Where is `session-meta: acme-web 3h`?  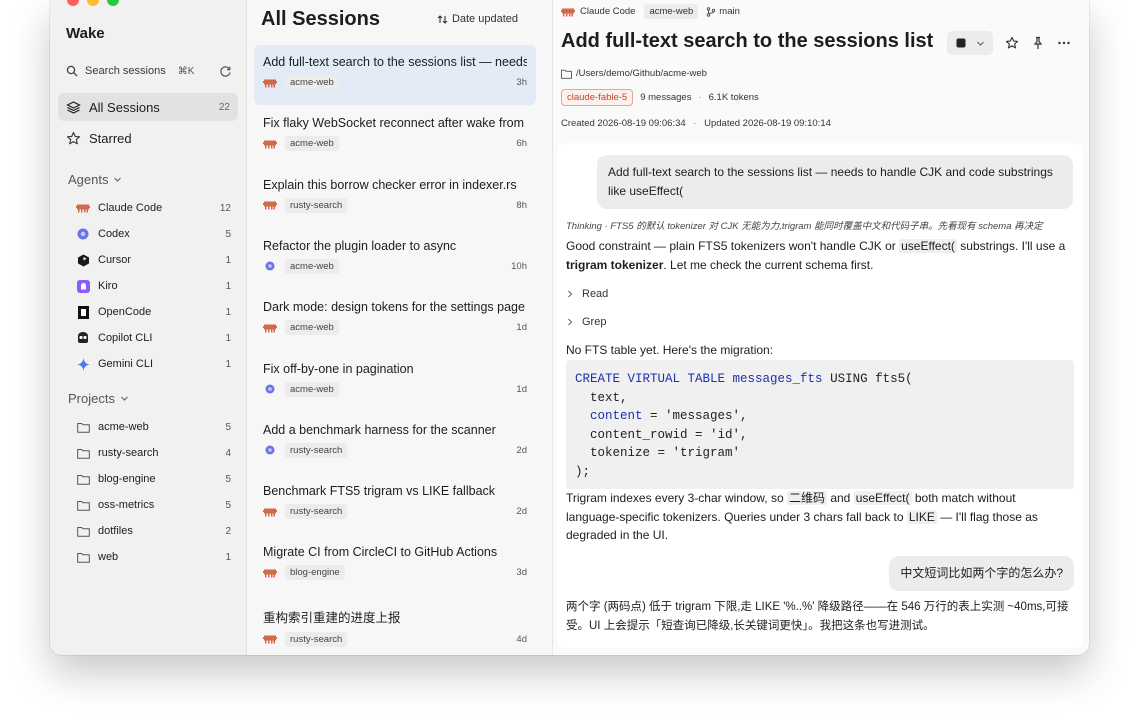
session-meta: acme-web 3h is located at coordinates (395, 82).